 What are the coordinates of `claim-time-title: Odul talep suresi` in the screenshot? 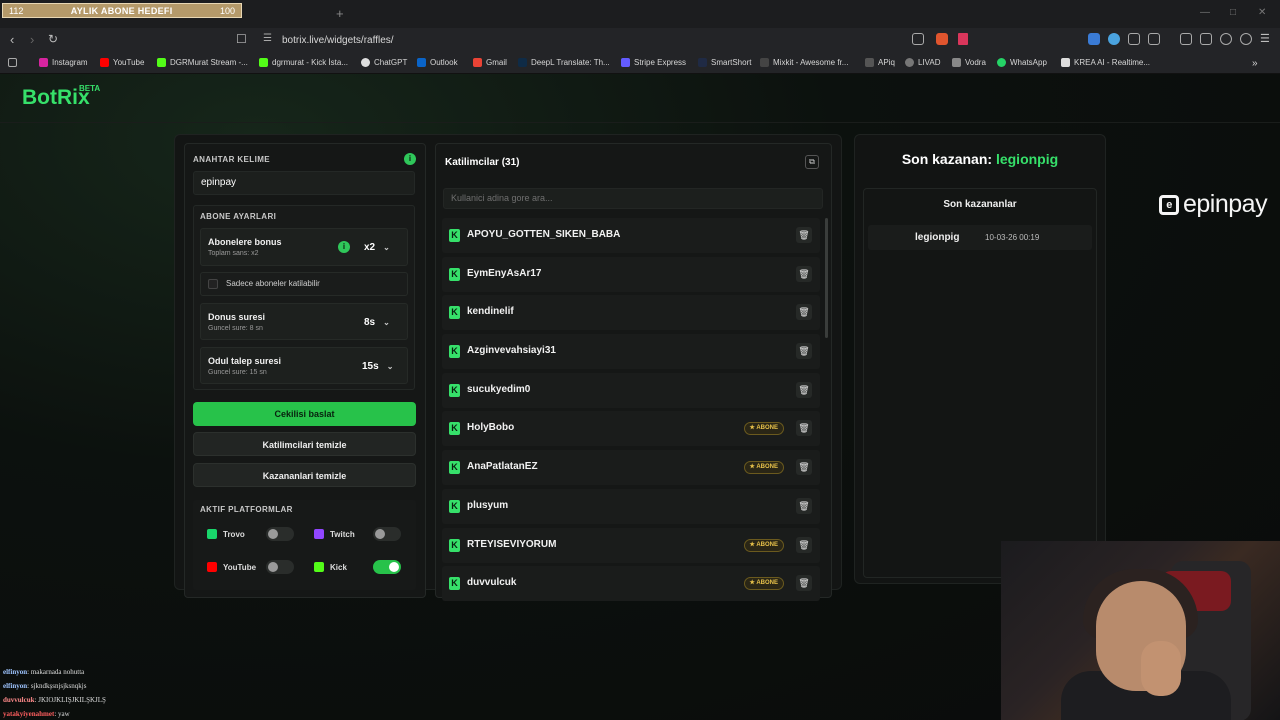 It's located at (245, 361).